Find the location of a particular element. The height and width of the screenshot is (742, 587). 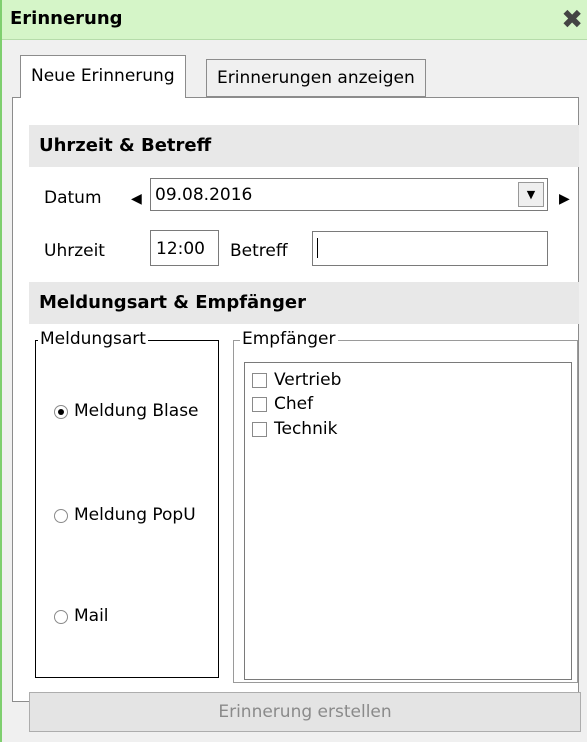

tab-label: Neue Erinnerung is located at coordinates (103, 76).